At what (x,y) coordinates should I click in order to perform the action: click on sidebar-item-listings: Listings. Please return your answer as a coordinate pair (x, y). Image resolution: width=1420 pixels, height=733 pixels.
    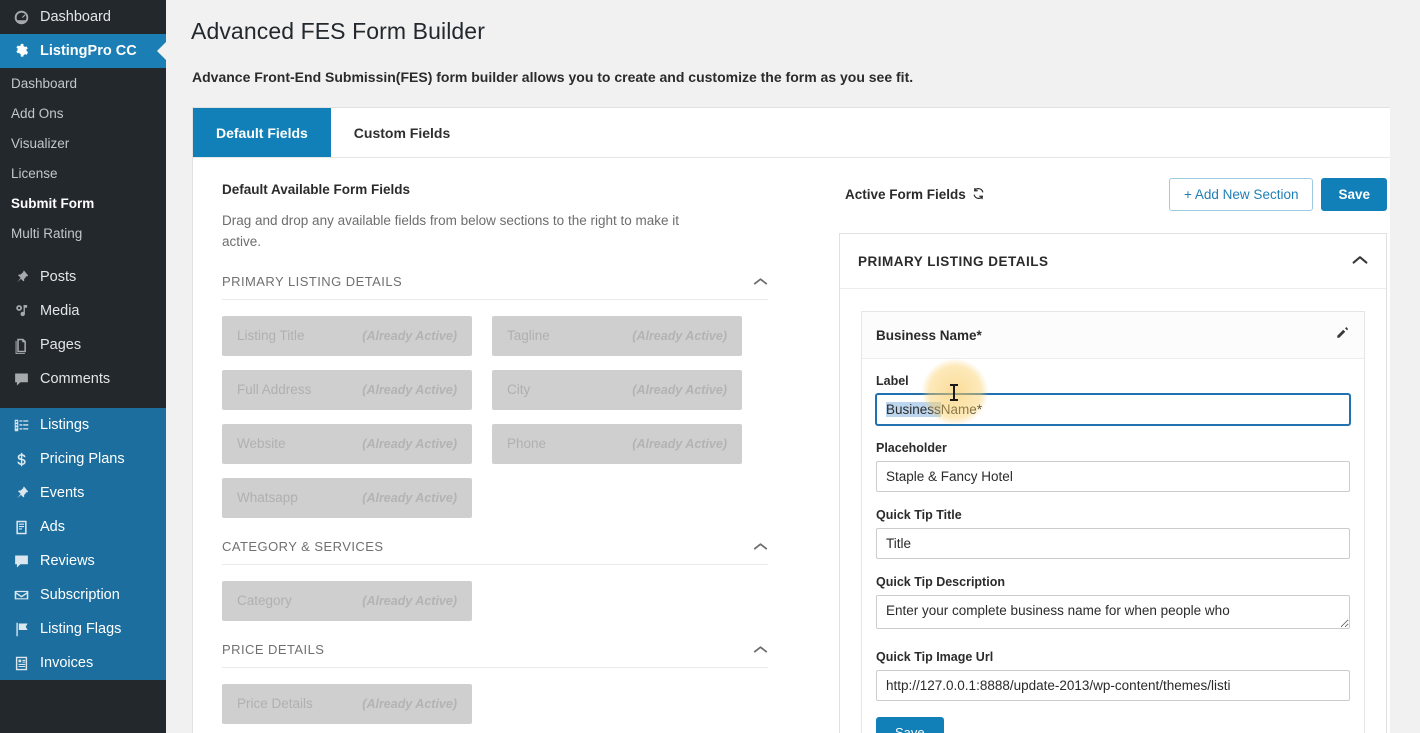
    Looking at the image, I should click on (83, 425).